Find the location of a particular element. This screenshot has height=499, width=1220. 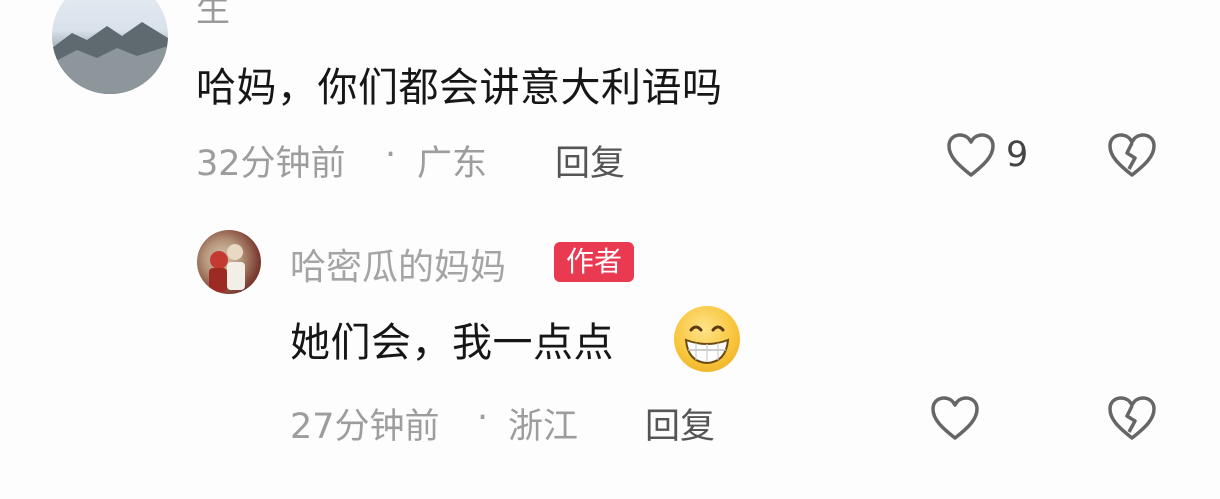

reply-text: 她们会，我一点点 is located at coordinates (452, 343).